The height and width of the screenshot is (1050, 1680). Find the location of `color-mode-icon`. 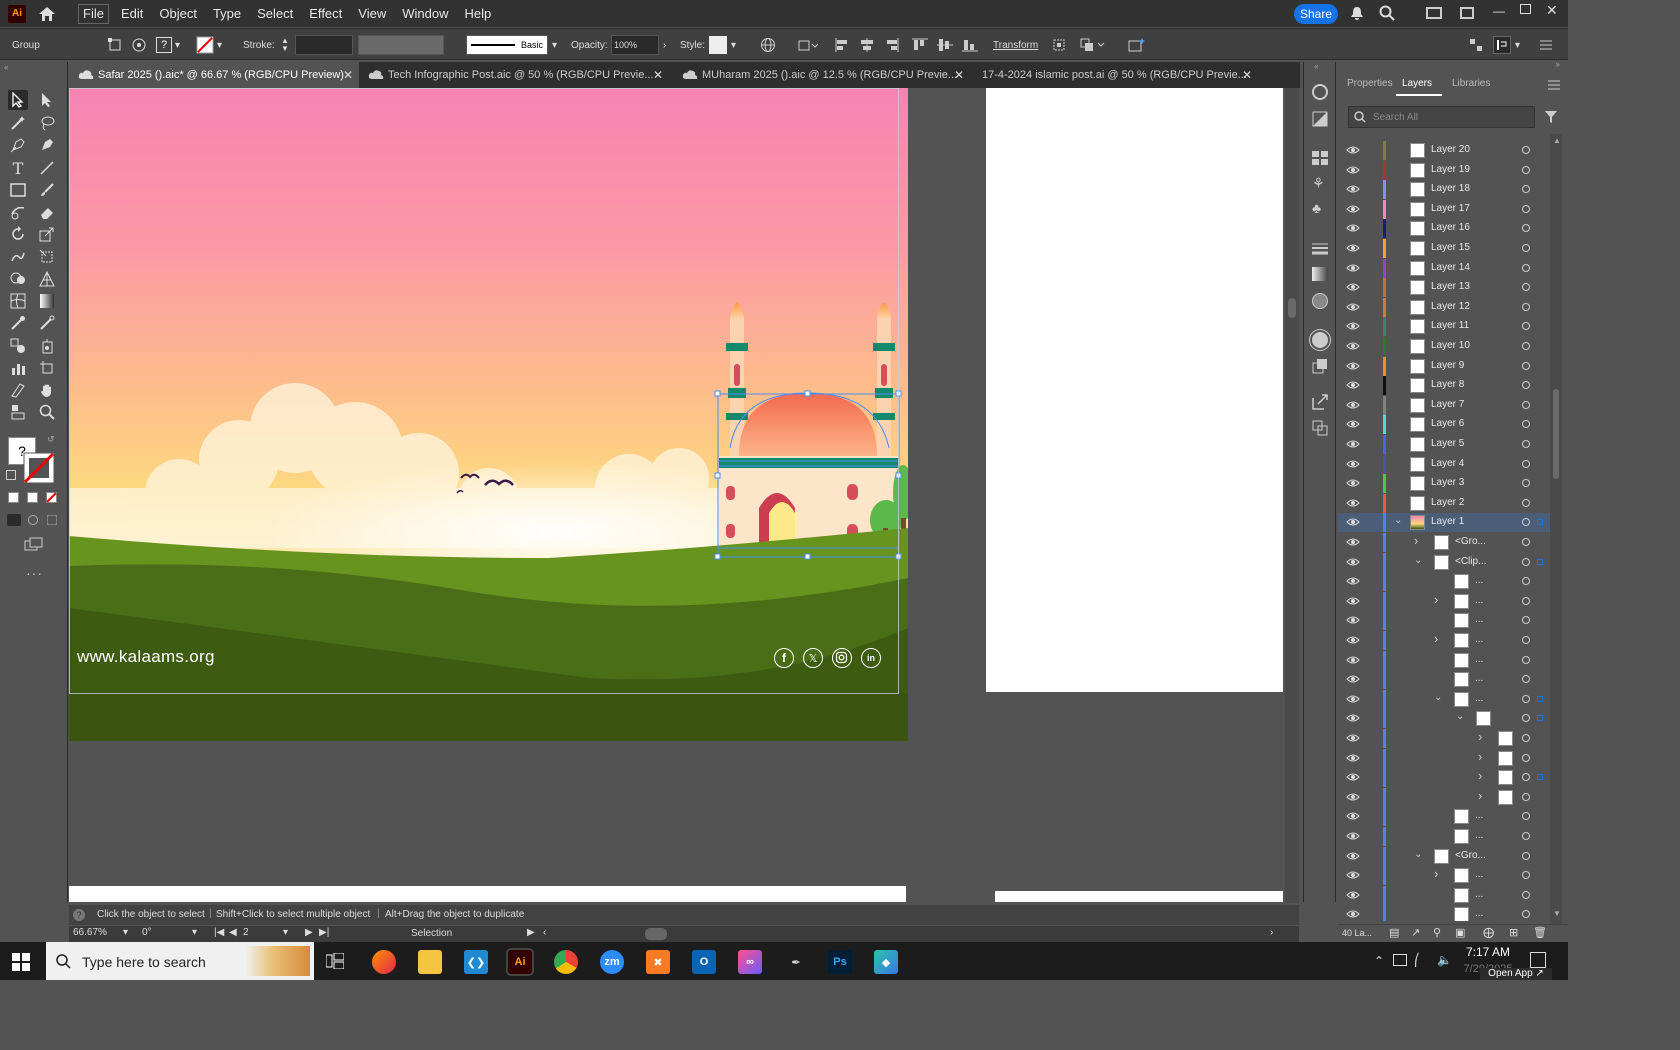

color-mode-icon is located at coordinates (13, 497).